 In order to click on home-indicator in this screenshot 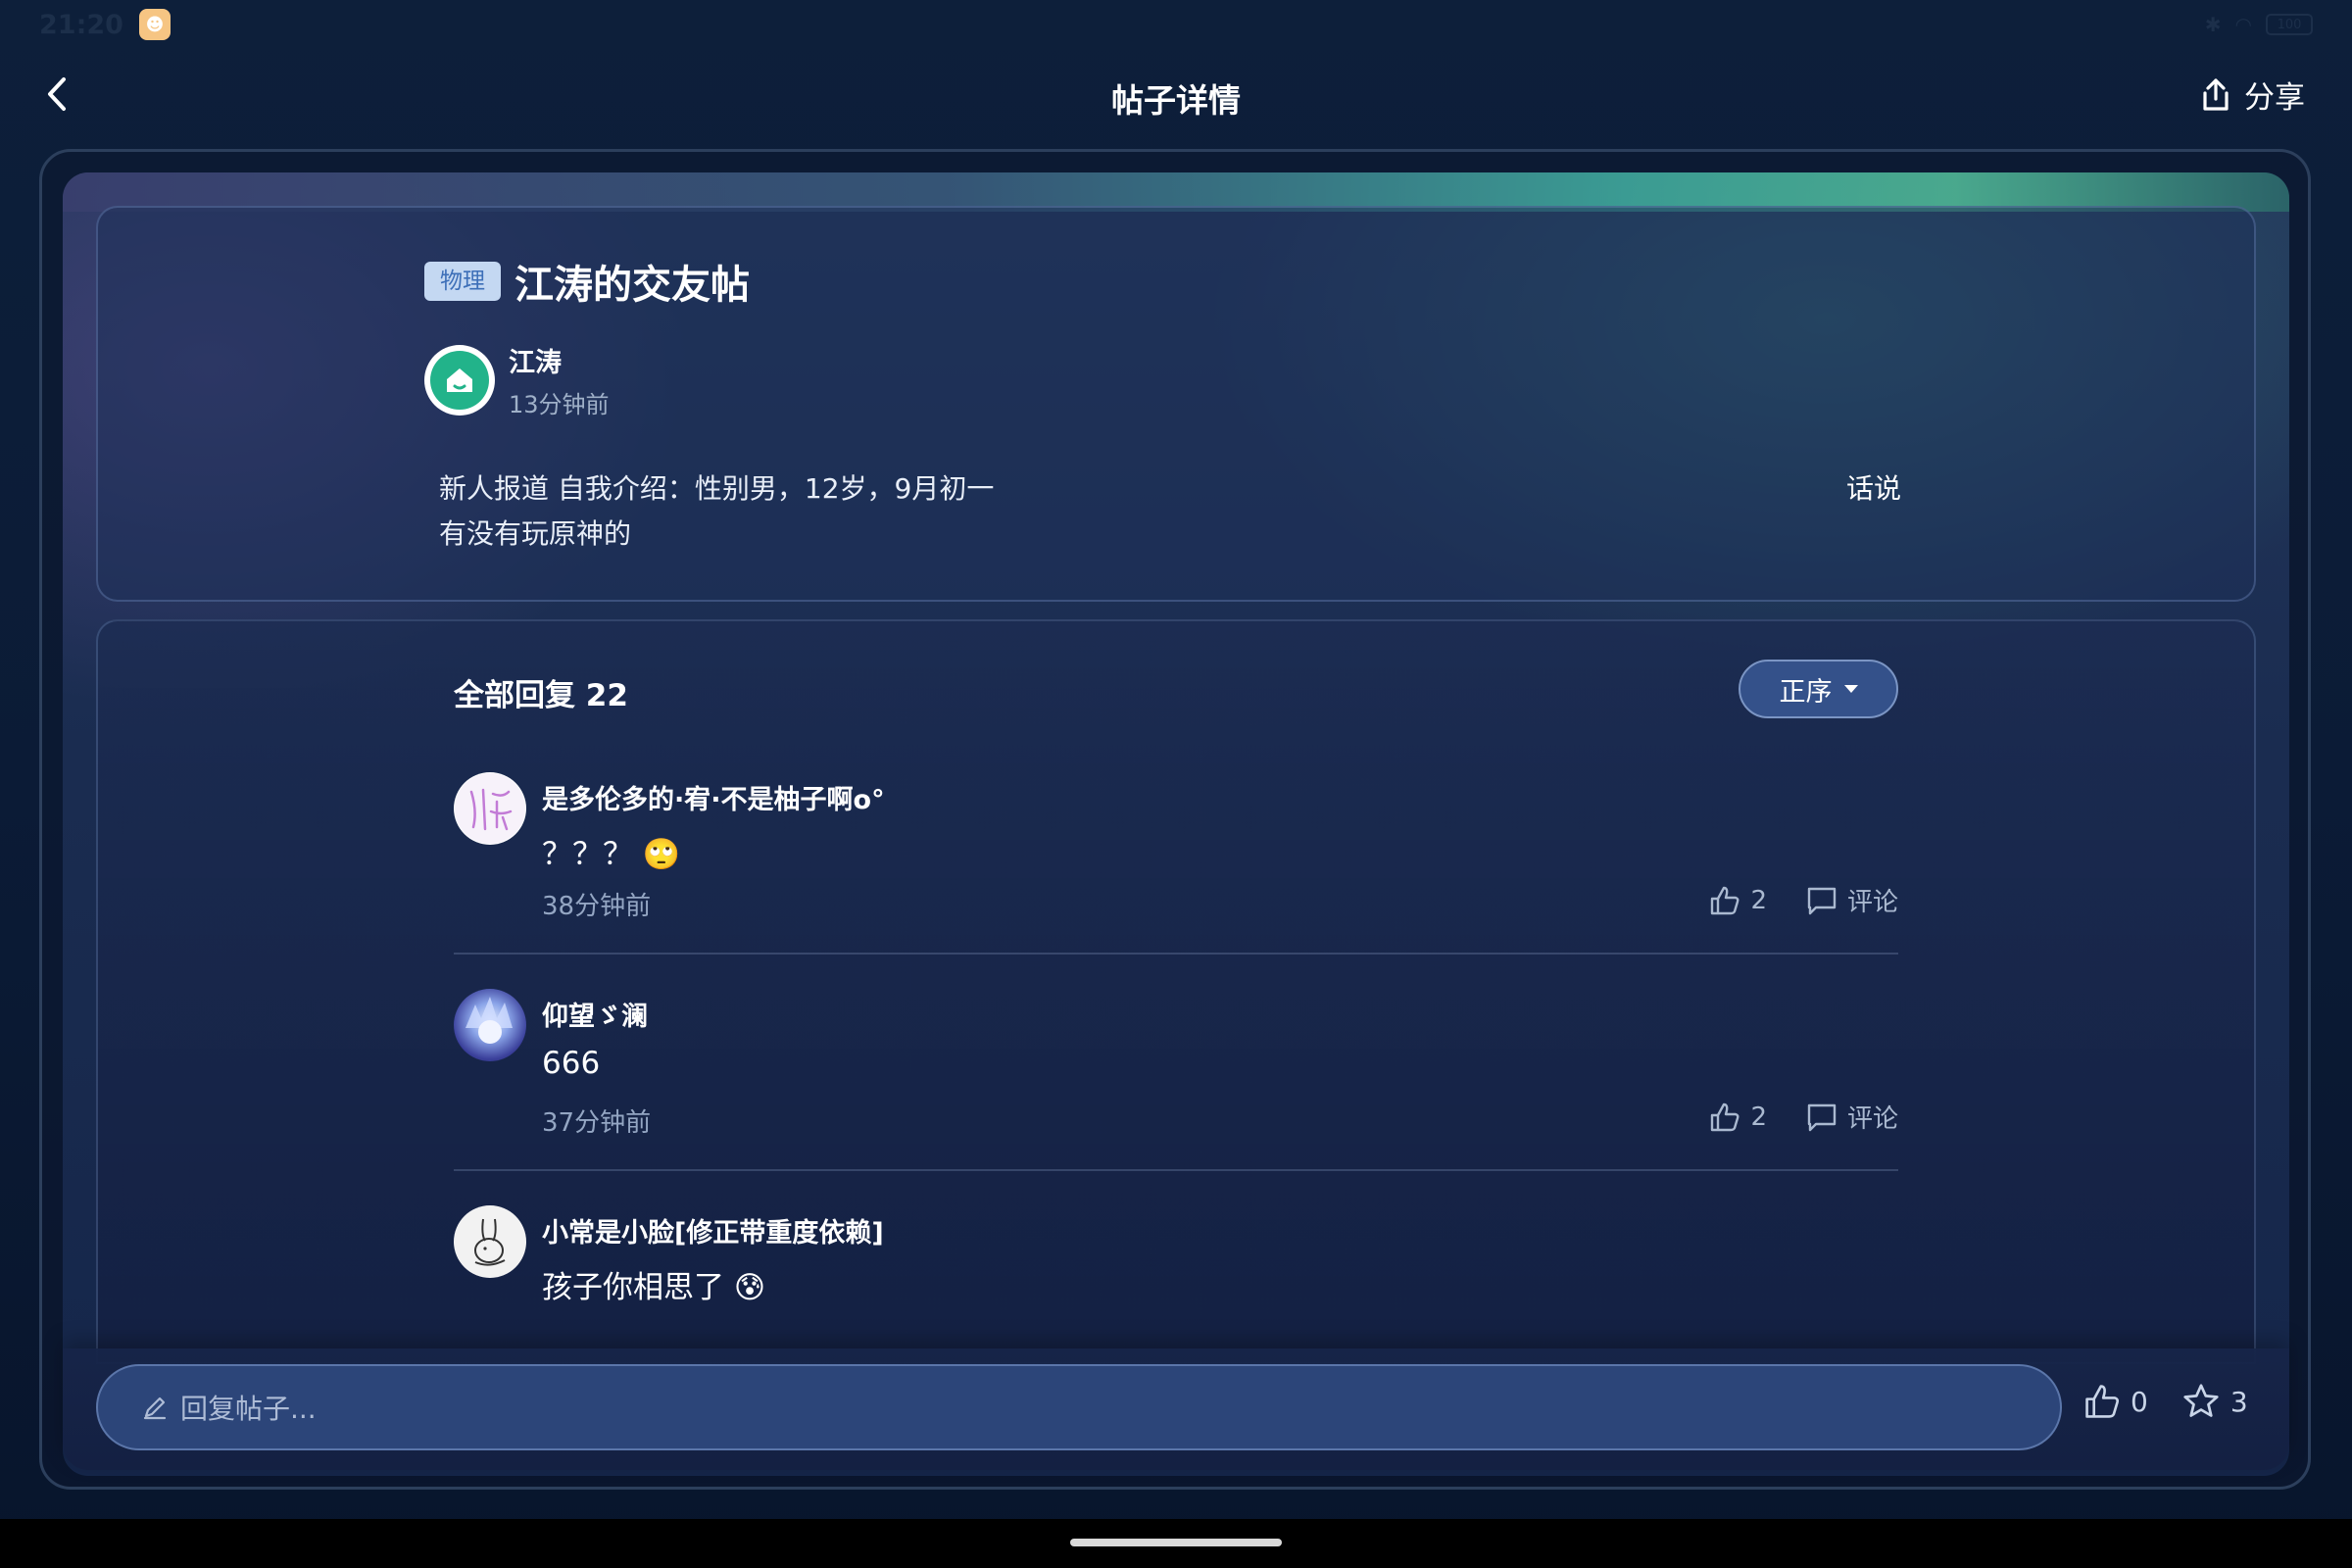, I will do `click(1176, 1542)`.